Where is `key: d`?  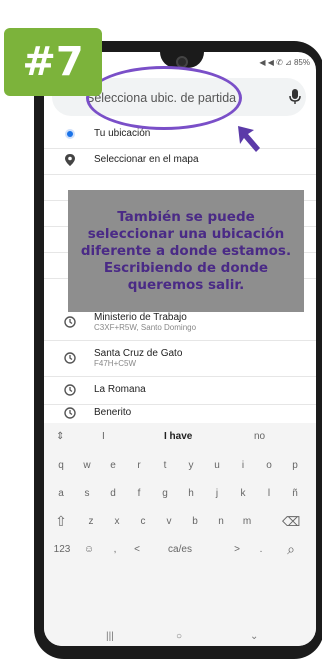 key: d is located at coordinates (113, 493).